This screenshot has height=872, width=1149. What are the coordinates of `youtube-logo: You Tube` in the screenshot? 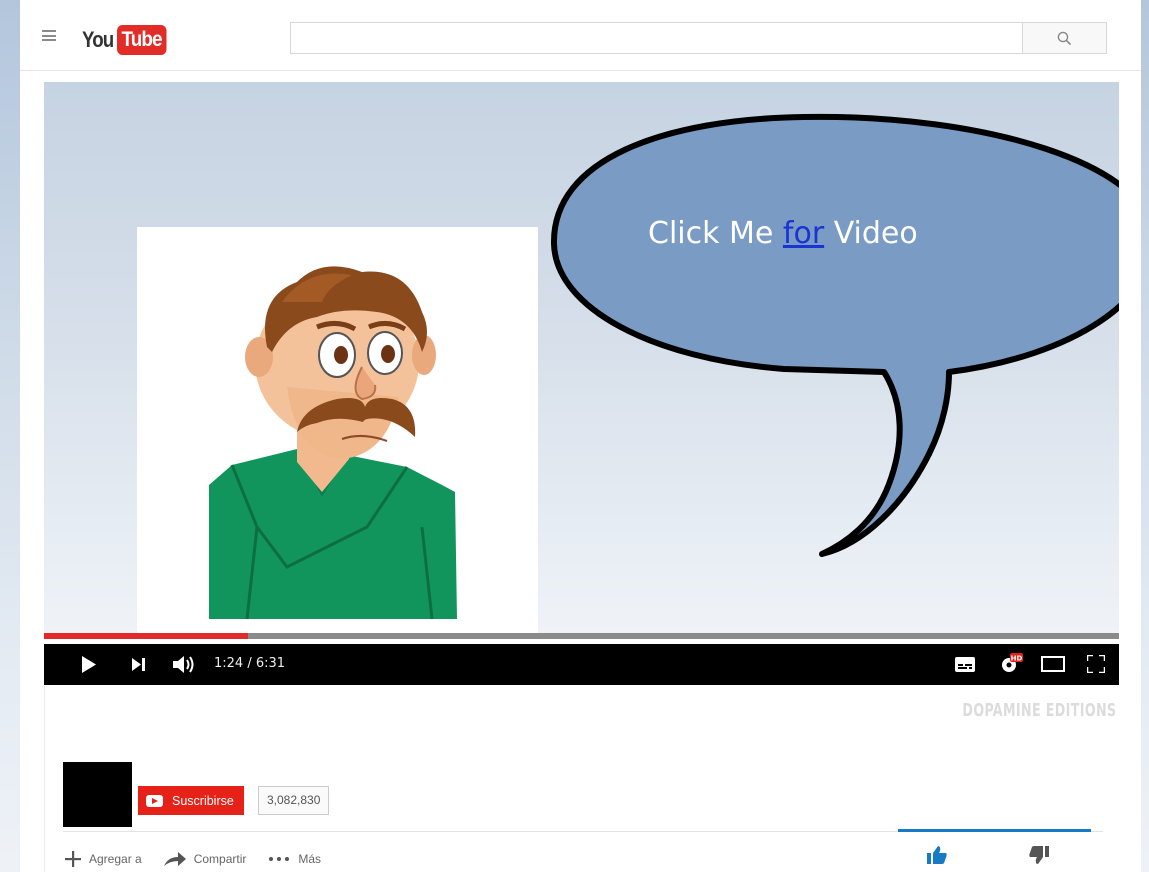 It's located at (127, 40).